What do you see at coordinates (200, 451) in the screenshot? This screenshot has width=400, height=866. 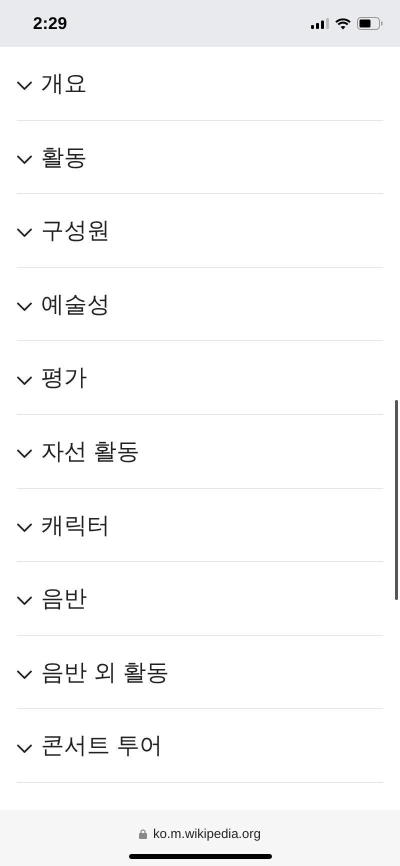 I see `section-heading: 자선 활동` at bounding box center [200, 451].